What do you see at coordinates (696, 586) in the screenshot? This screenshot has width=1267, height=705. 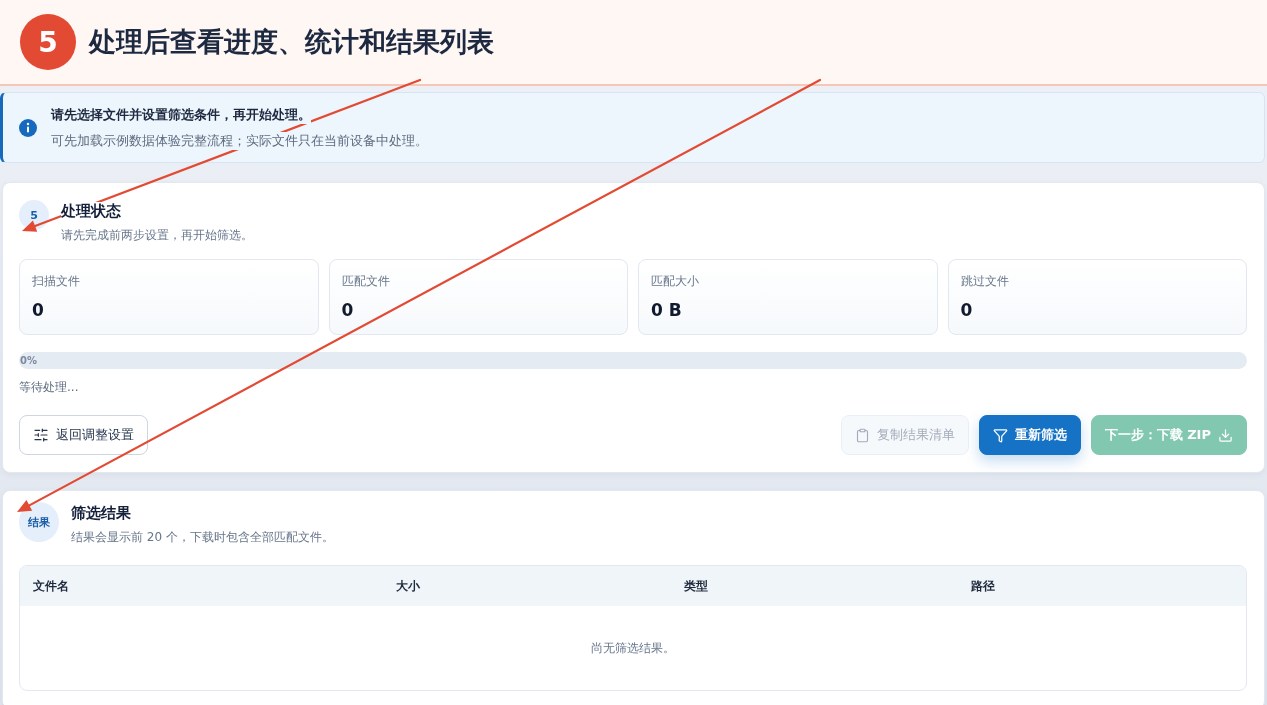 I see `column-header: 类型` at bounding box center [696, 586].